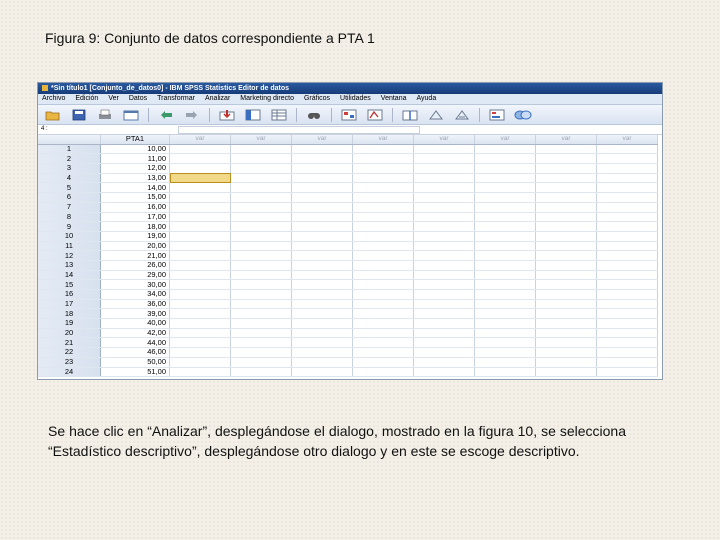 The height and width of the screenshot is (540, 720). What do you see at coordinates (135, 236) in the screenshot?
I see `data-cell-pta1: 19,00` at bounding box center [135, 236].